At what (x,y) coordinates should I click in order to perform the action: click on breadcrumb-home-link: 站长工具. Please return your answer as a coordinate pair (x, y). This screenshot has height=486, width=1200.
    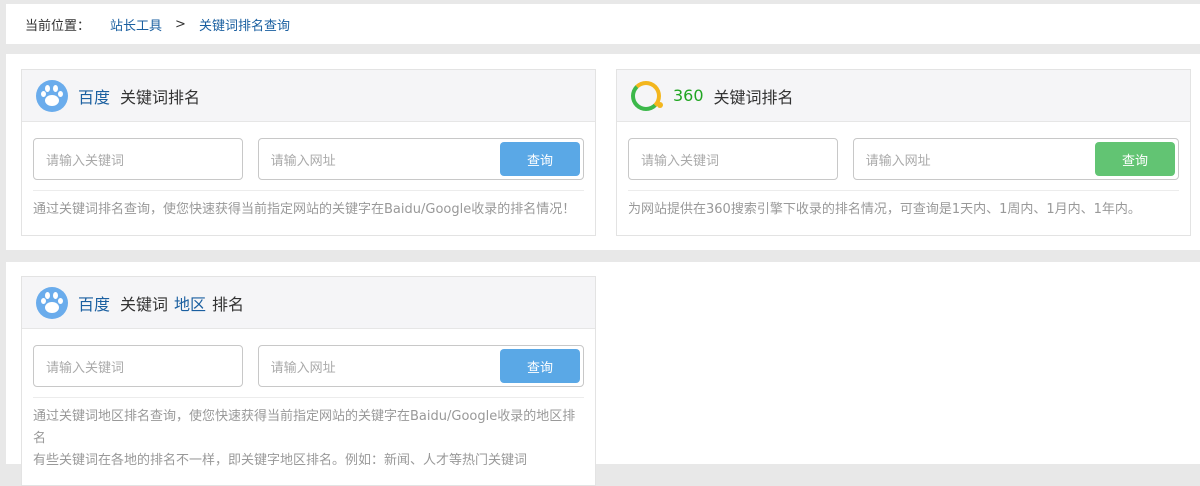
    Looking at the image, I should click on (136, 24).